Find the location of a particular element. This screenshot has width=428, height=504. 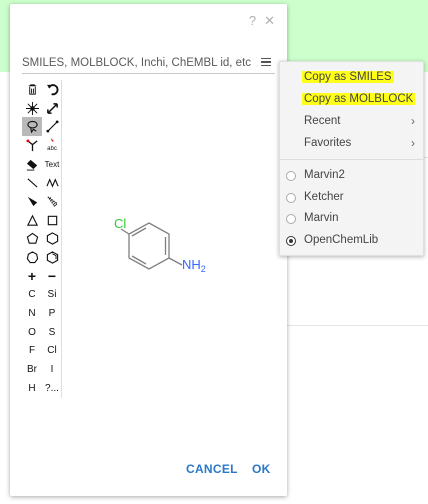

menu-item-marvin2: Marvin2 is located at coordinates (352, 176).